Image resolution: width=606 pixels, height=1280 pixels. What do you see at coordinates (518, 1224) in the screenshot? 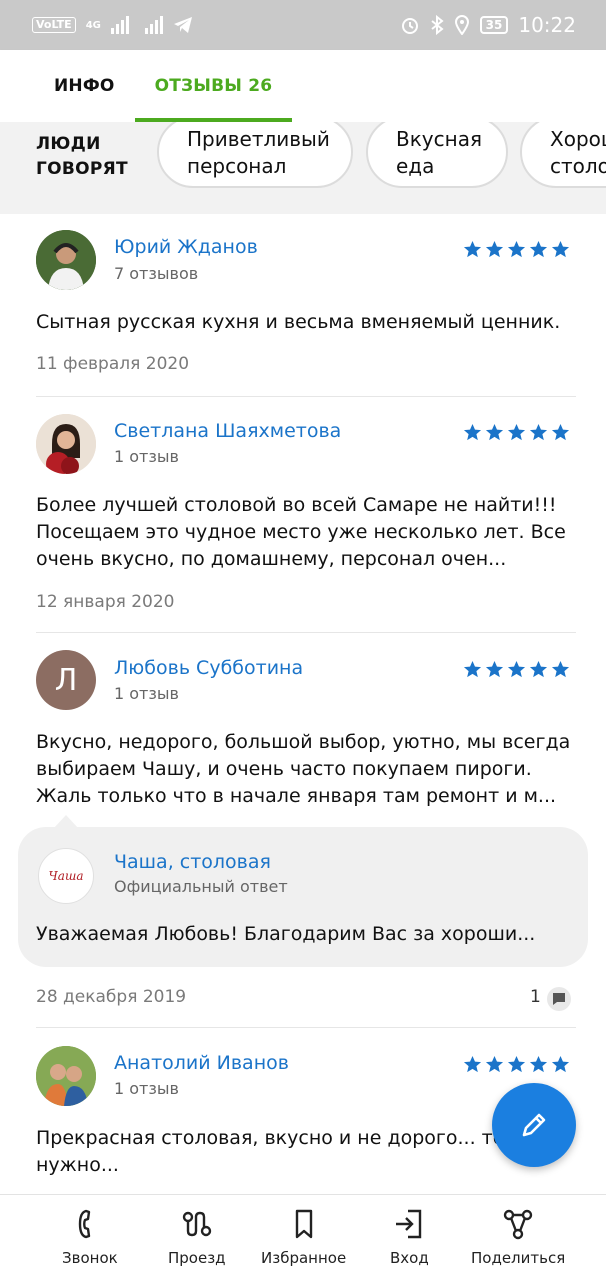
I see `share-icon` at bounding box center [518, 1224].